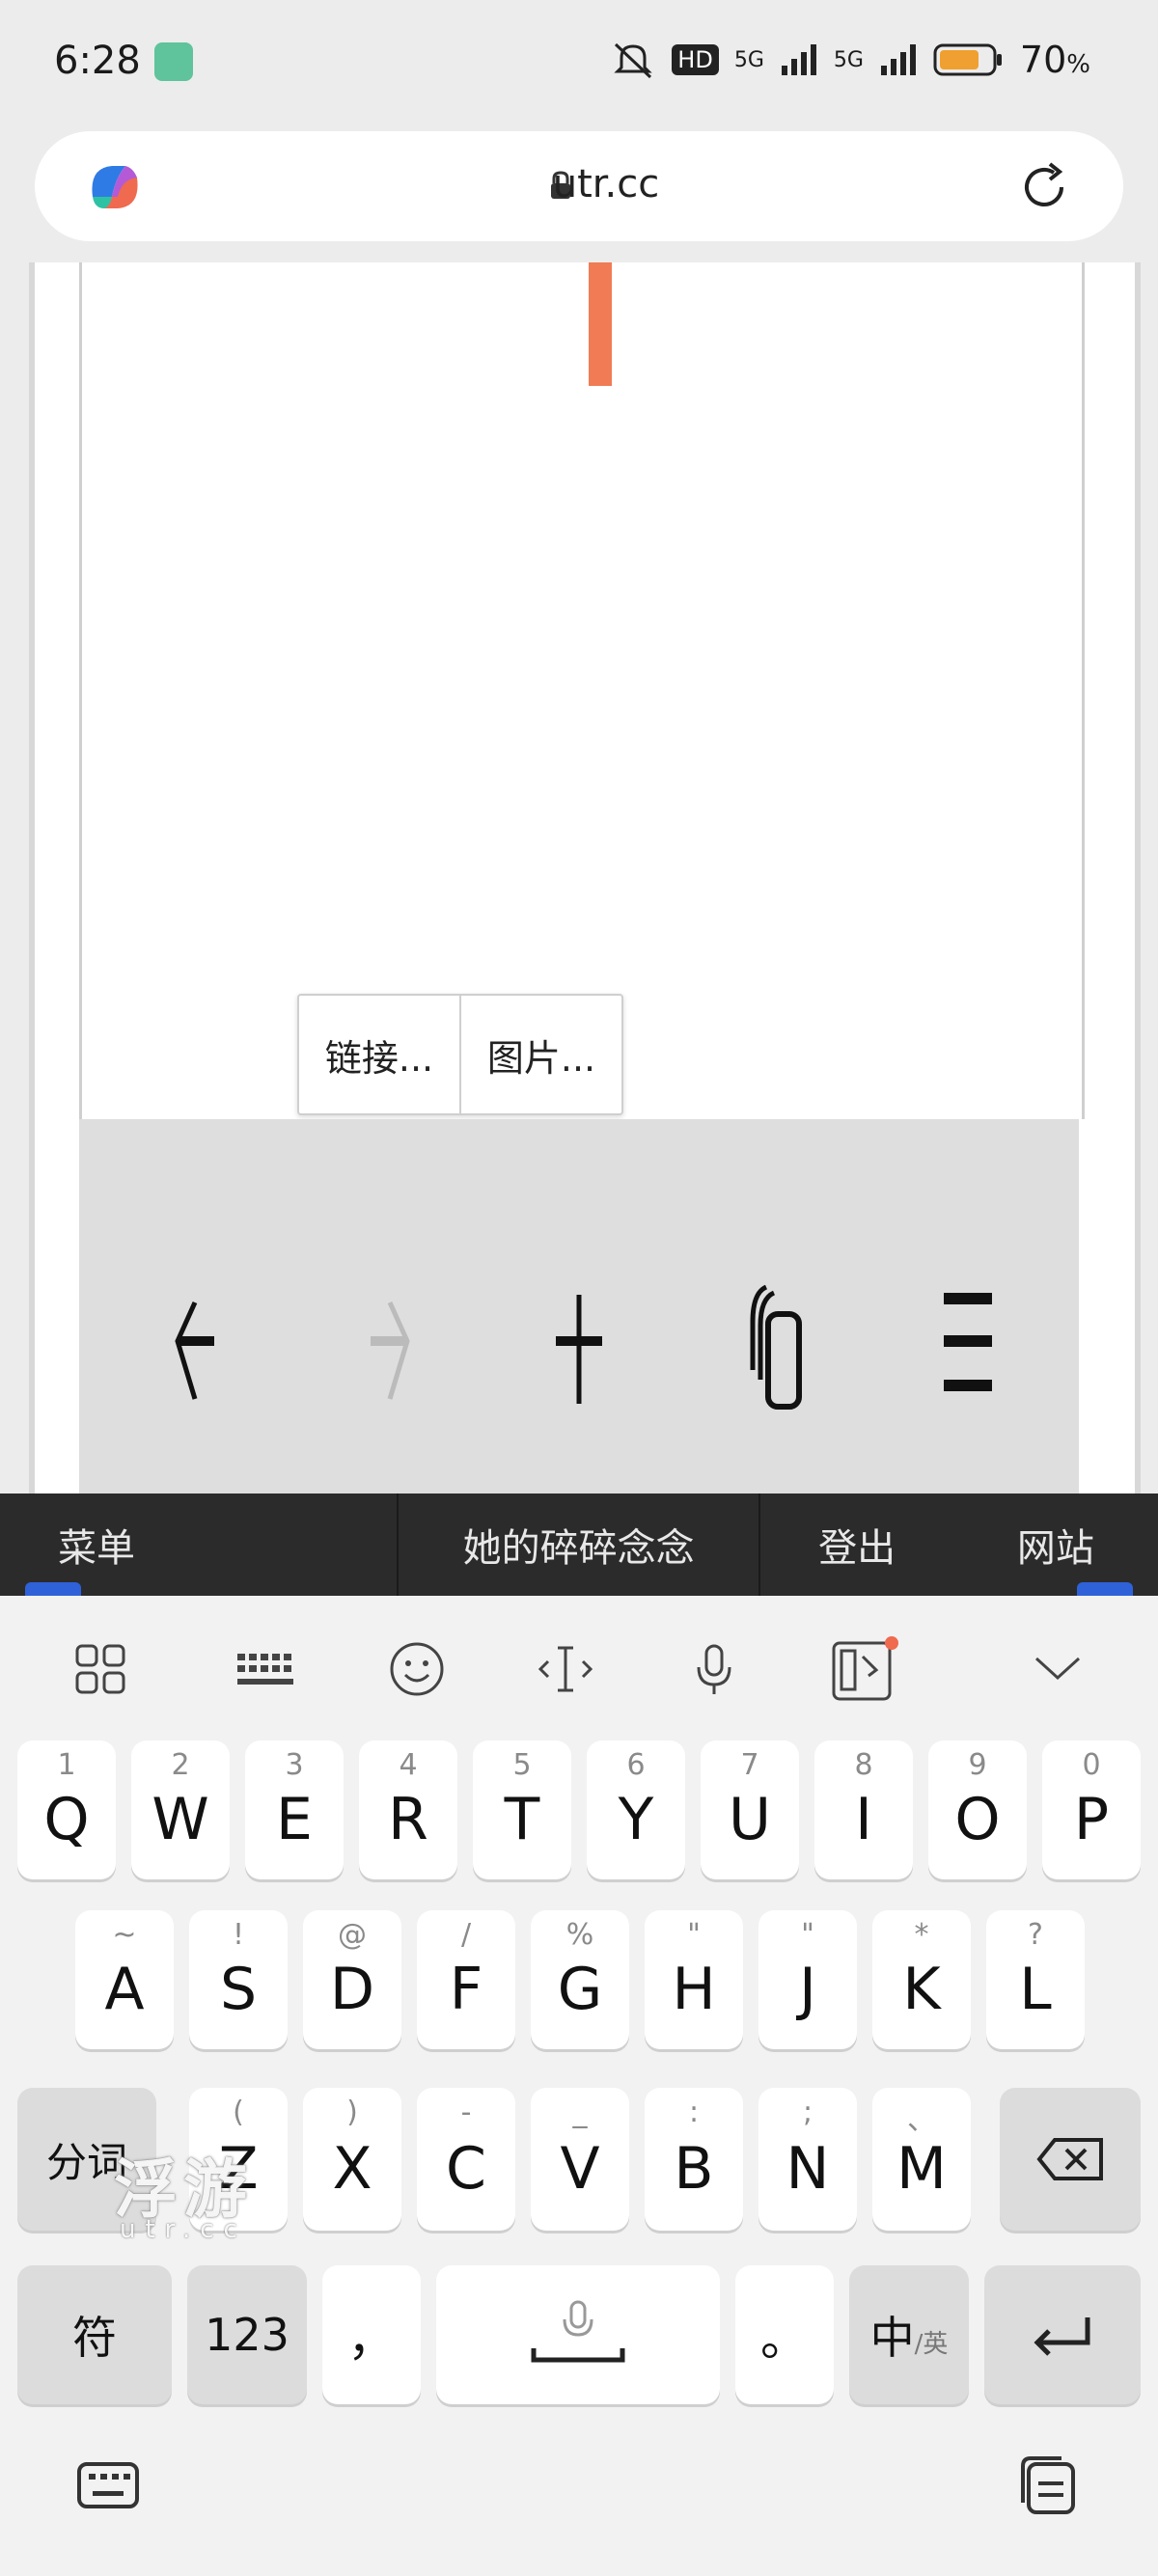 The image size is (1158, 2576). Describe the element at coordinates (294, 1765) in the screenshot. I see `key-hint: 3` at that location.